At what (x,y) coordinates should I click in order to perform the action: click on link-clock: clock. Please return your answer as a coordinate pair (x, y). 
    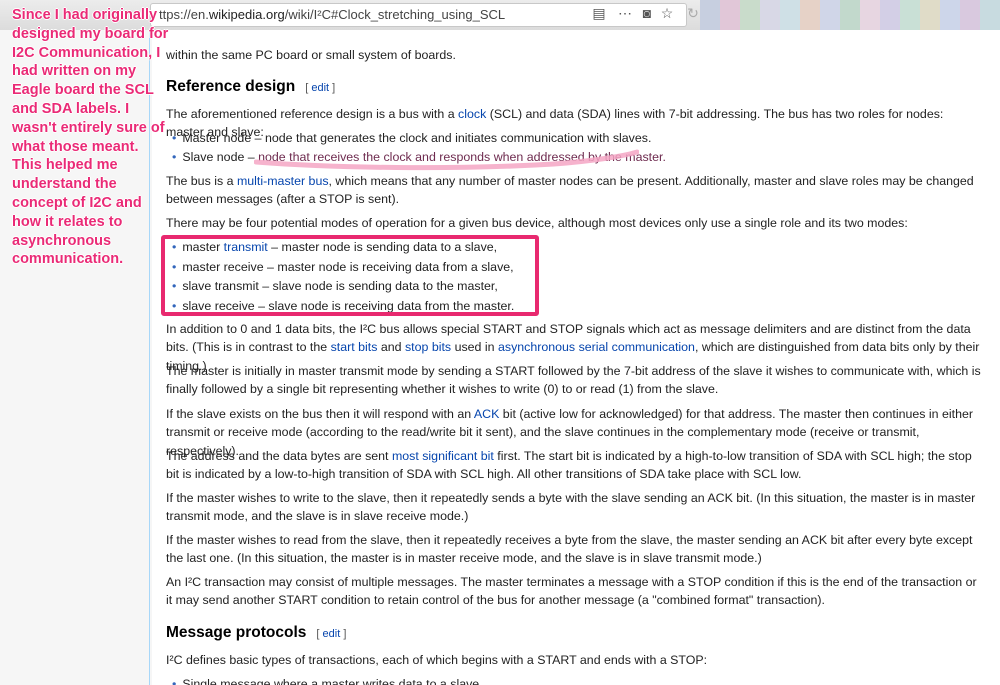
    Looking at the image, I should click on (472, 114).